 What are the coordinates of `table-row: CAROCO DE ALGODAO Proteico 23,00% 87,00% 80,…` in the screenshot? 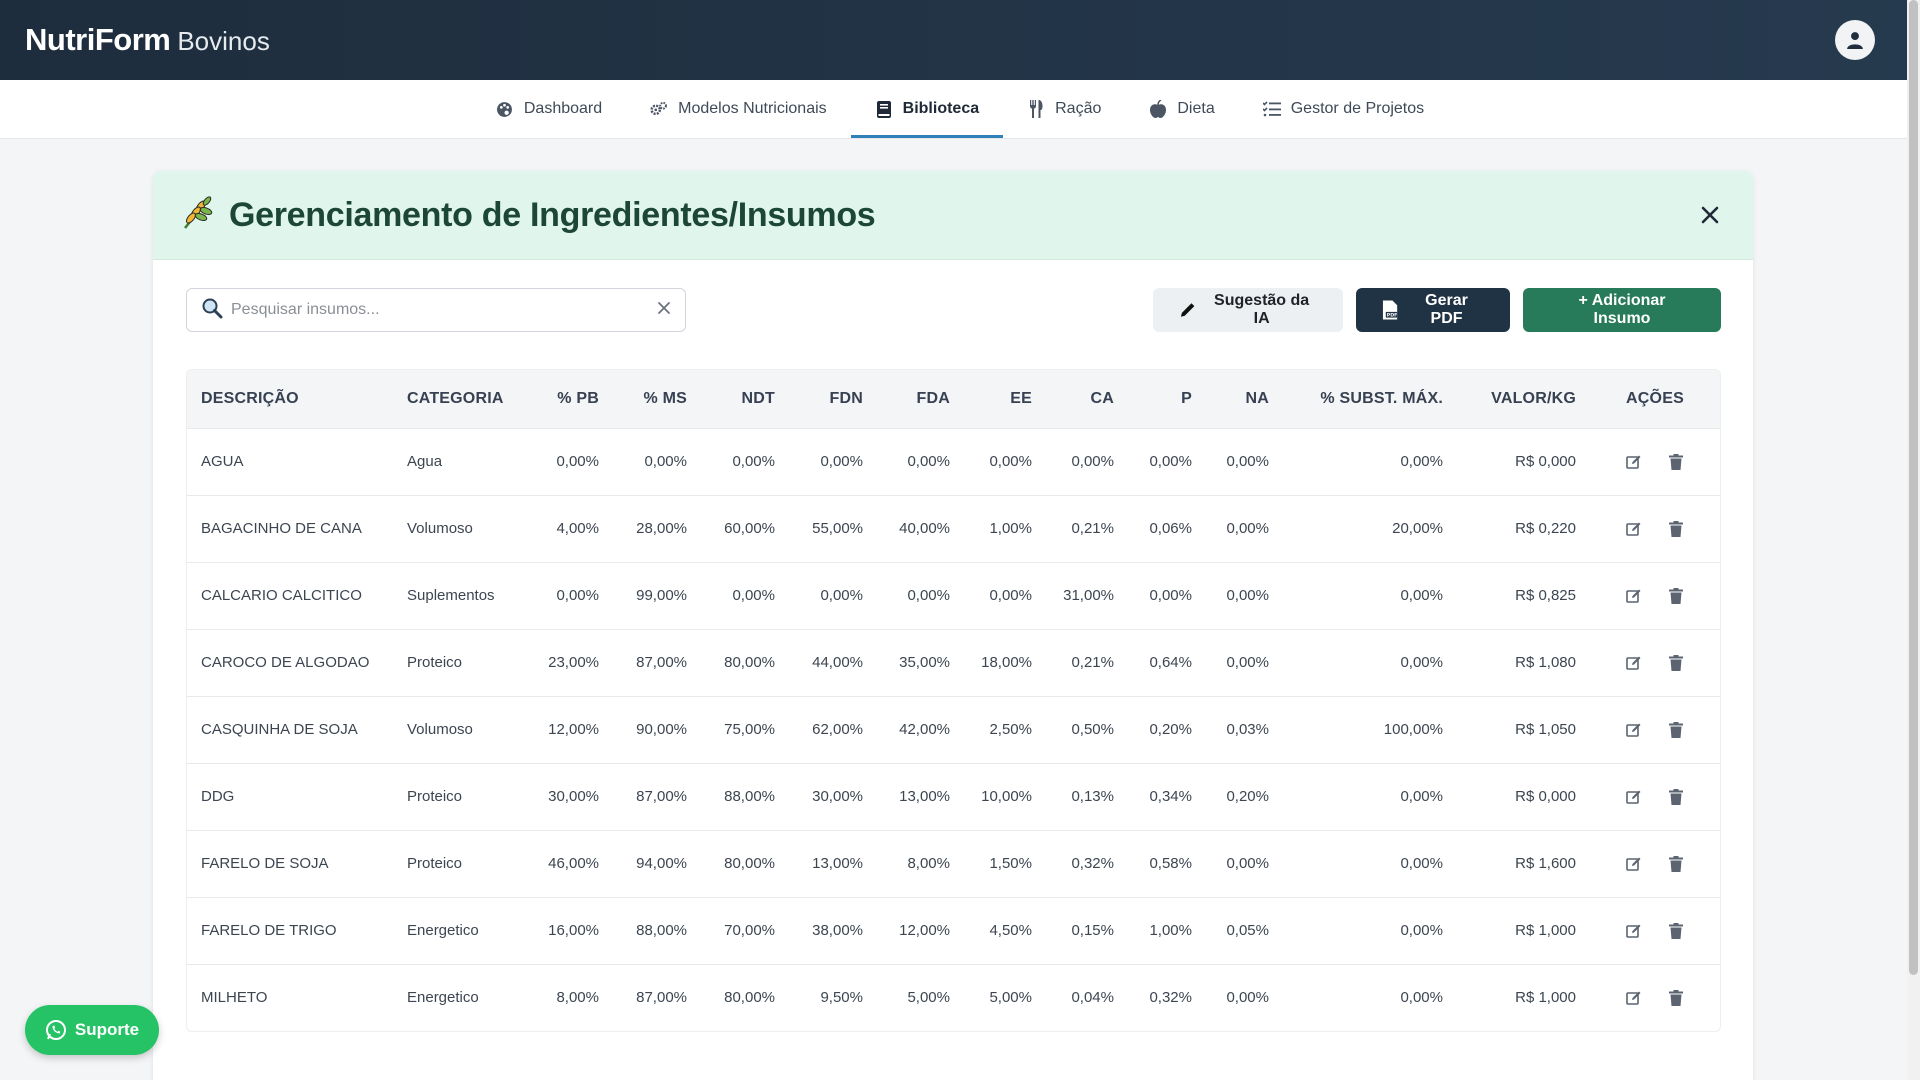 It's located at (953, 662).